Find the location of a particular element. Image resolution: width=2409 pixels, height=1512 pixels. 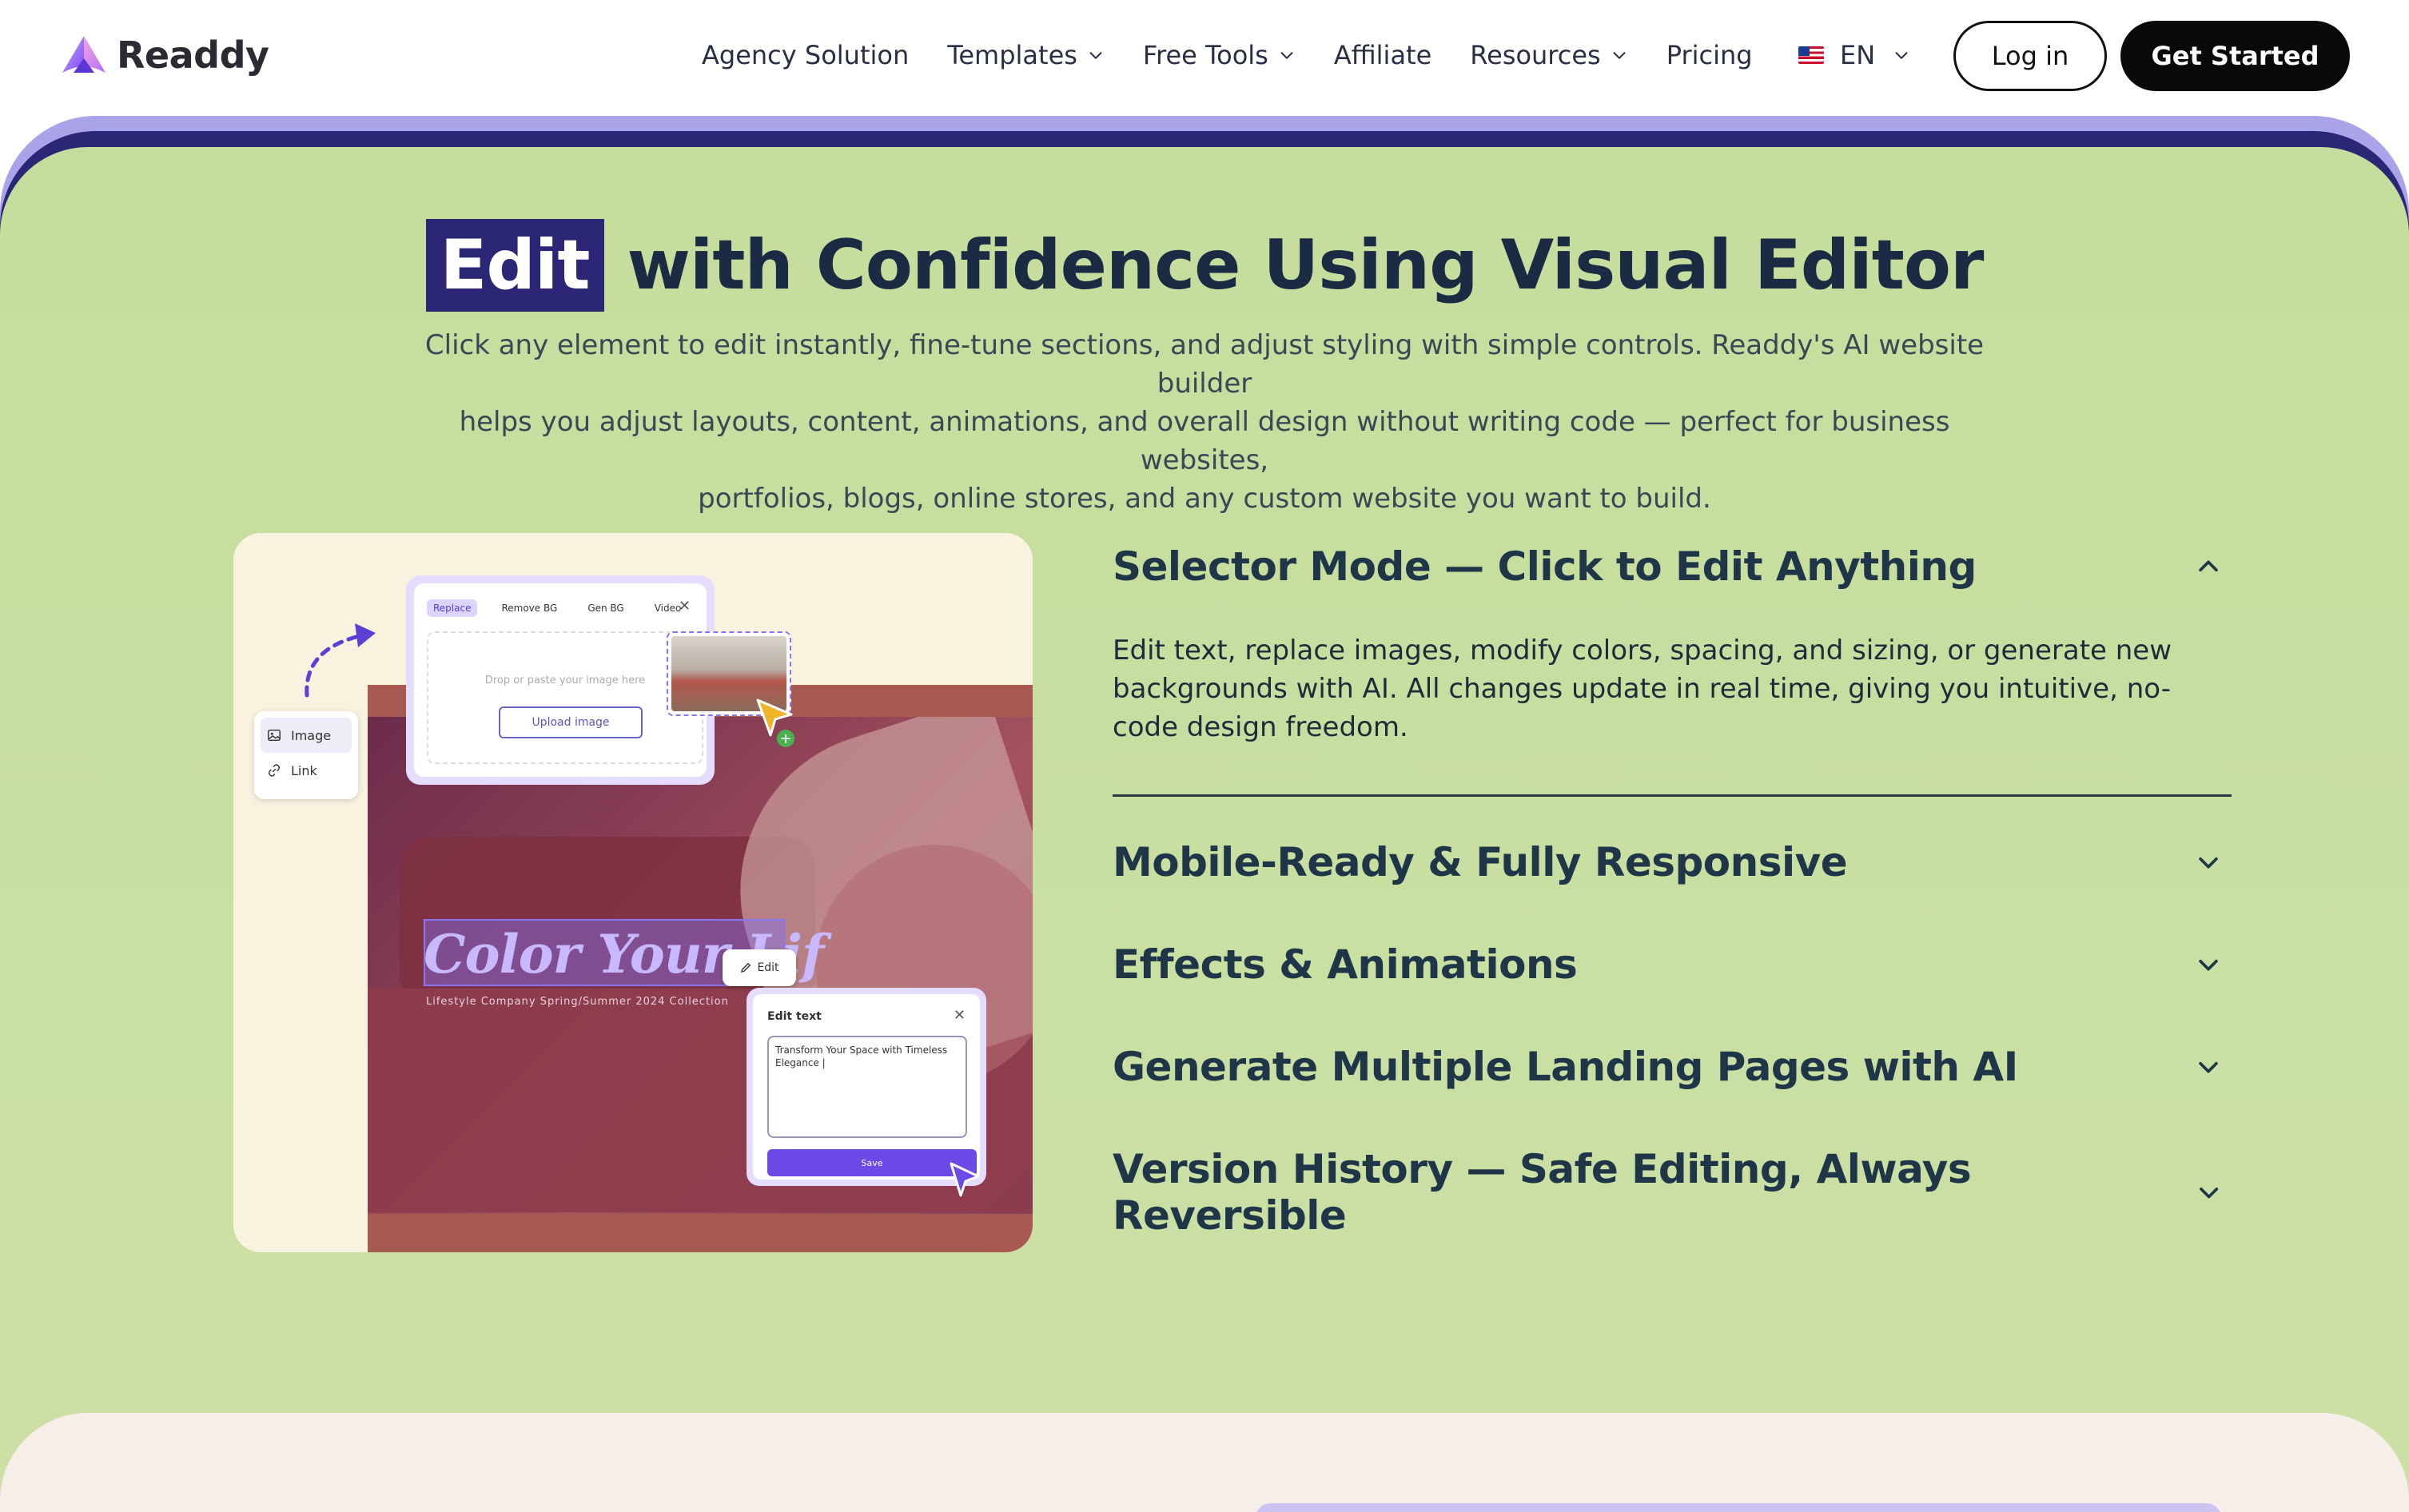

drop-zone-text: Drop or paste your image here is located at coordinates (565, 680).